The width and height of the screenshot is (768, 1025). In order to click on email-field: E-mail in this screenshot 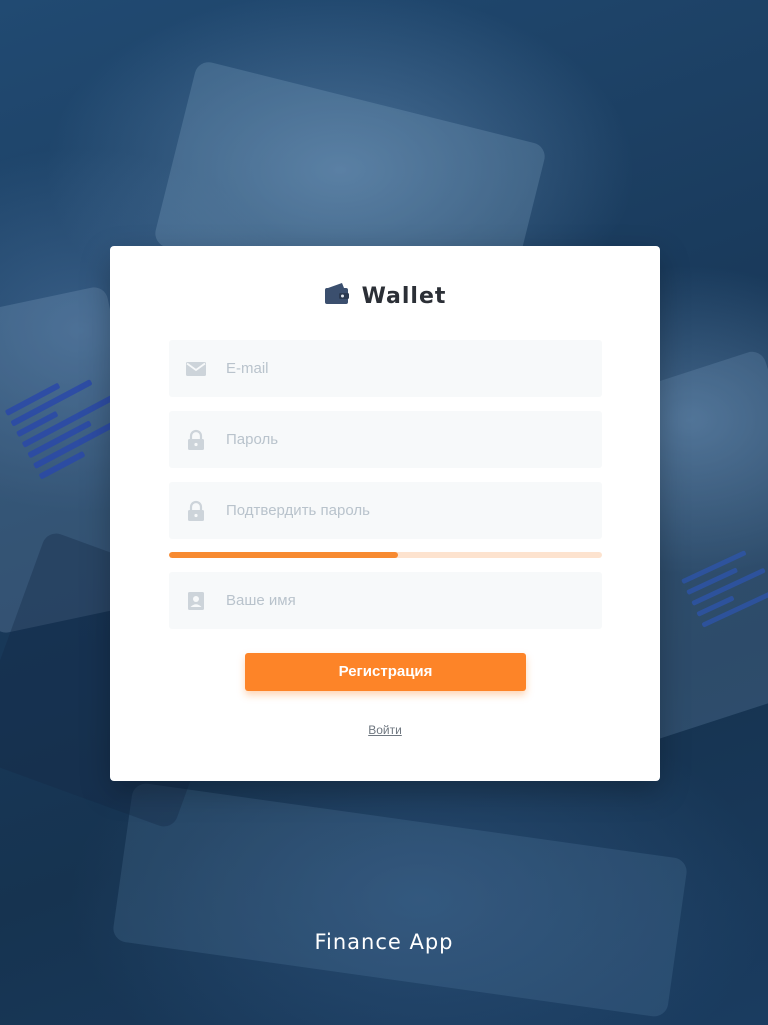, I will do `click(385, 368)`.